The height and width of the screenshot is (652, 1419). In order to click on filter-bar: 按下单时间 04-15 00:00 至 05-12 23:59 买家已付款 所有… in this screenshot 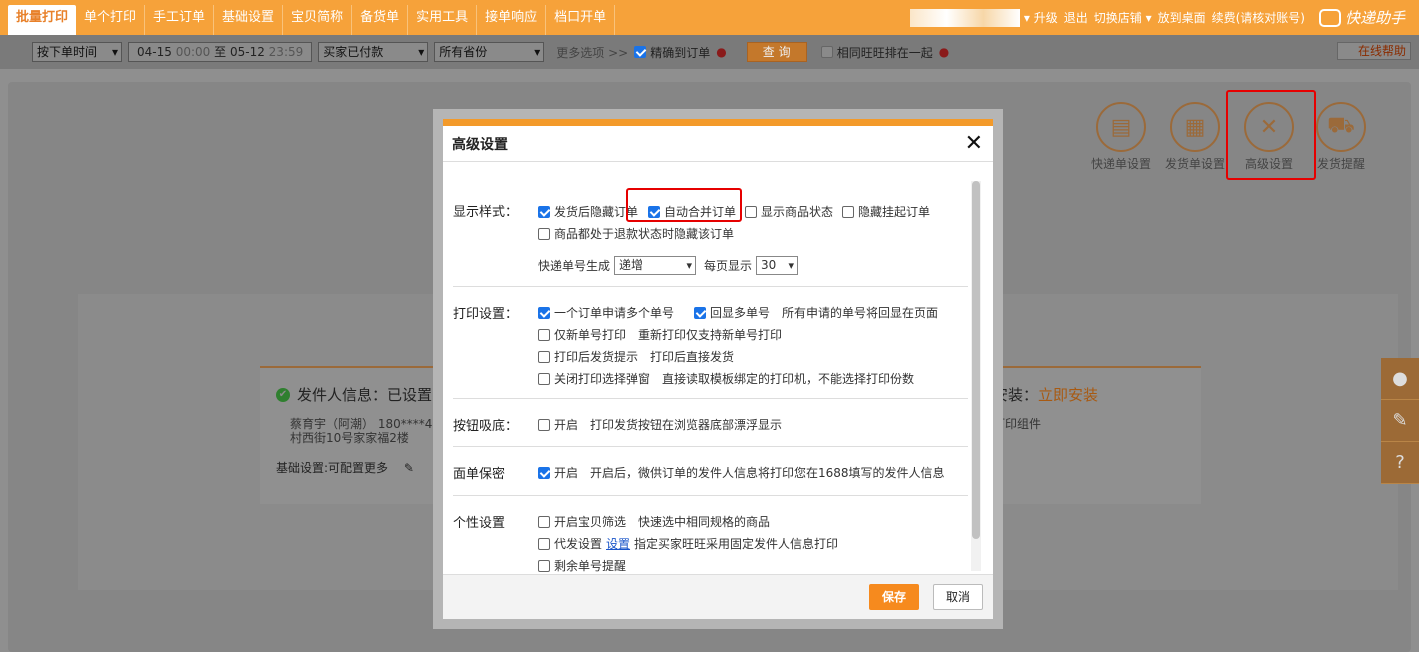, I will do `click(709, 52)`.